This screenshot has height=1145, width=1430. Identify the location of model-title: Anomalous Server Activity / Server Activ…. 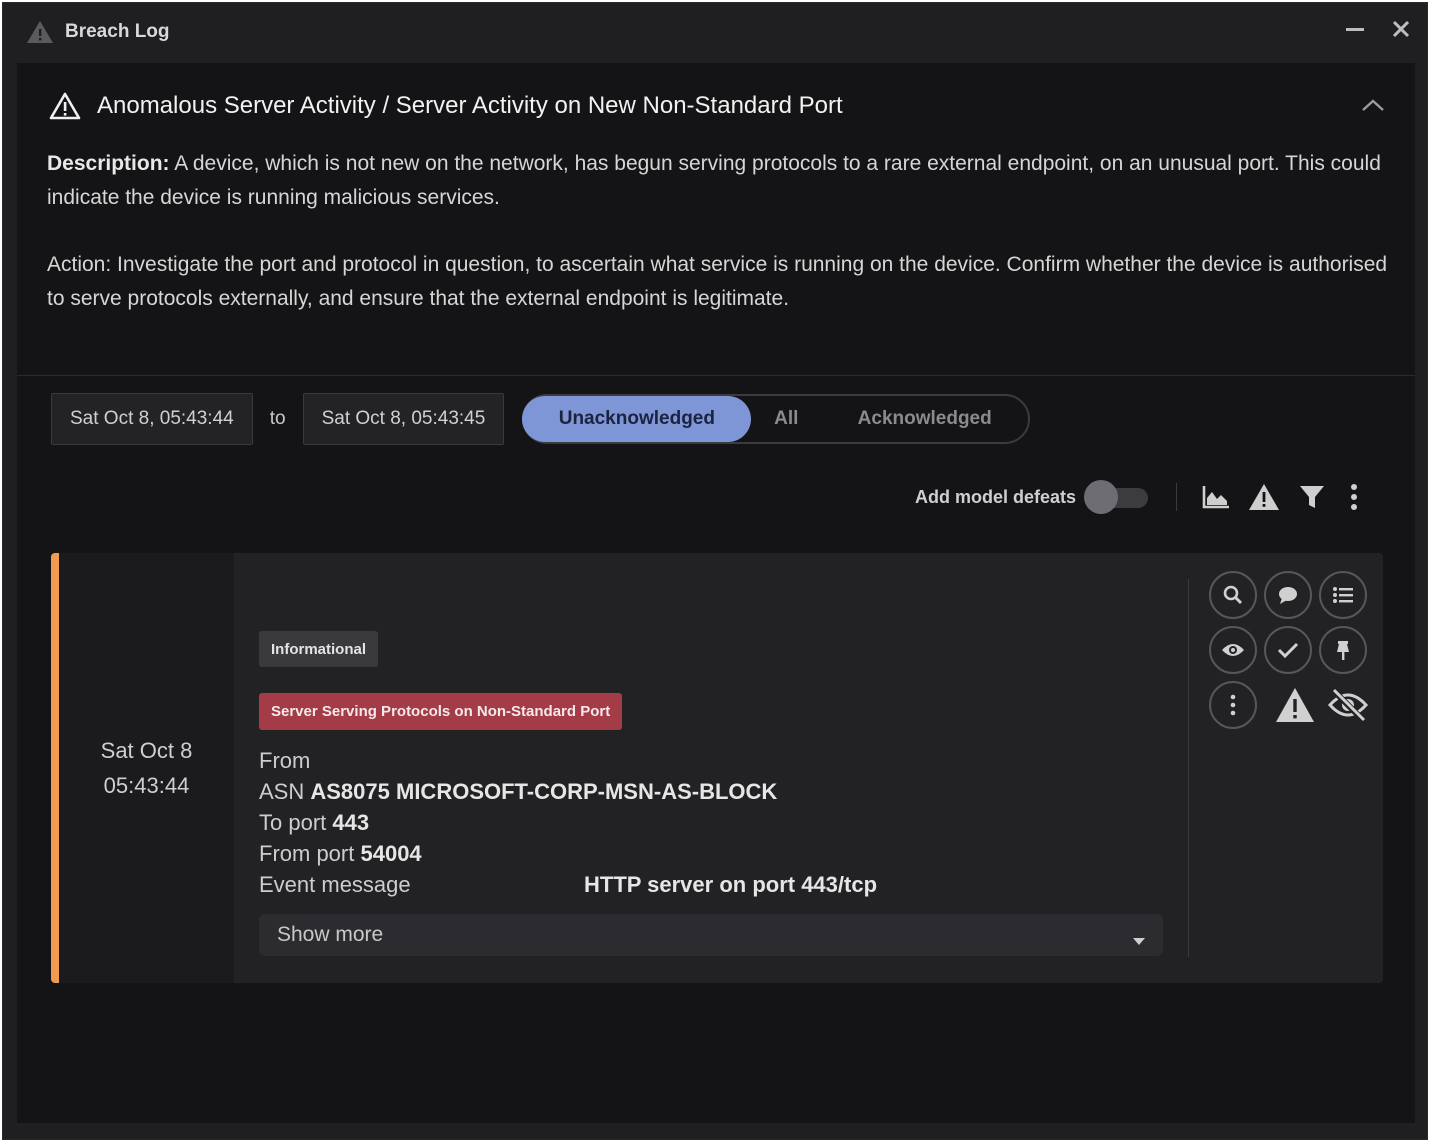
(470, 105).